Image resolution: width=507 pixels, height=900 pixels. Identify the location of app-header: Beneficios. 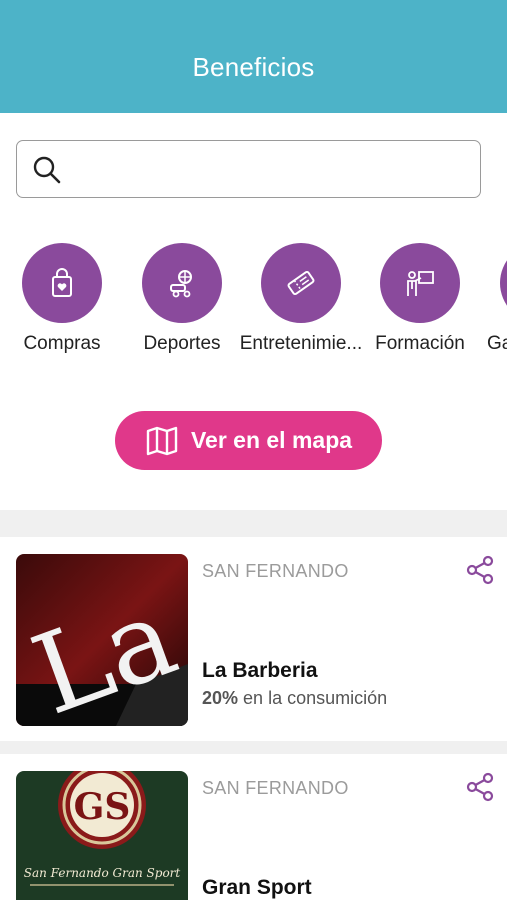
(253, 56).